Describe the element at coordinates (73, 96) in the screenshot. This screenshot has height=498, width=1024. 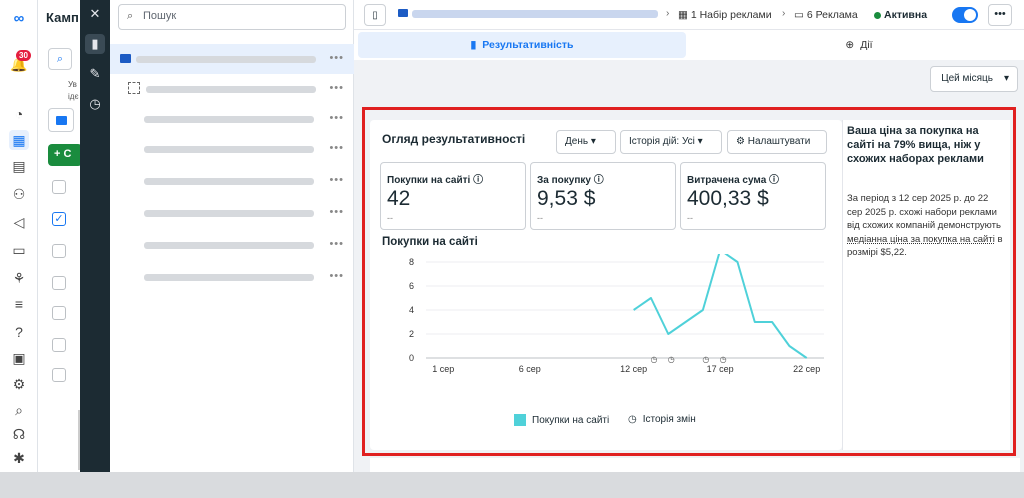
I see `truncated-text: ідє` at that location.